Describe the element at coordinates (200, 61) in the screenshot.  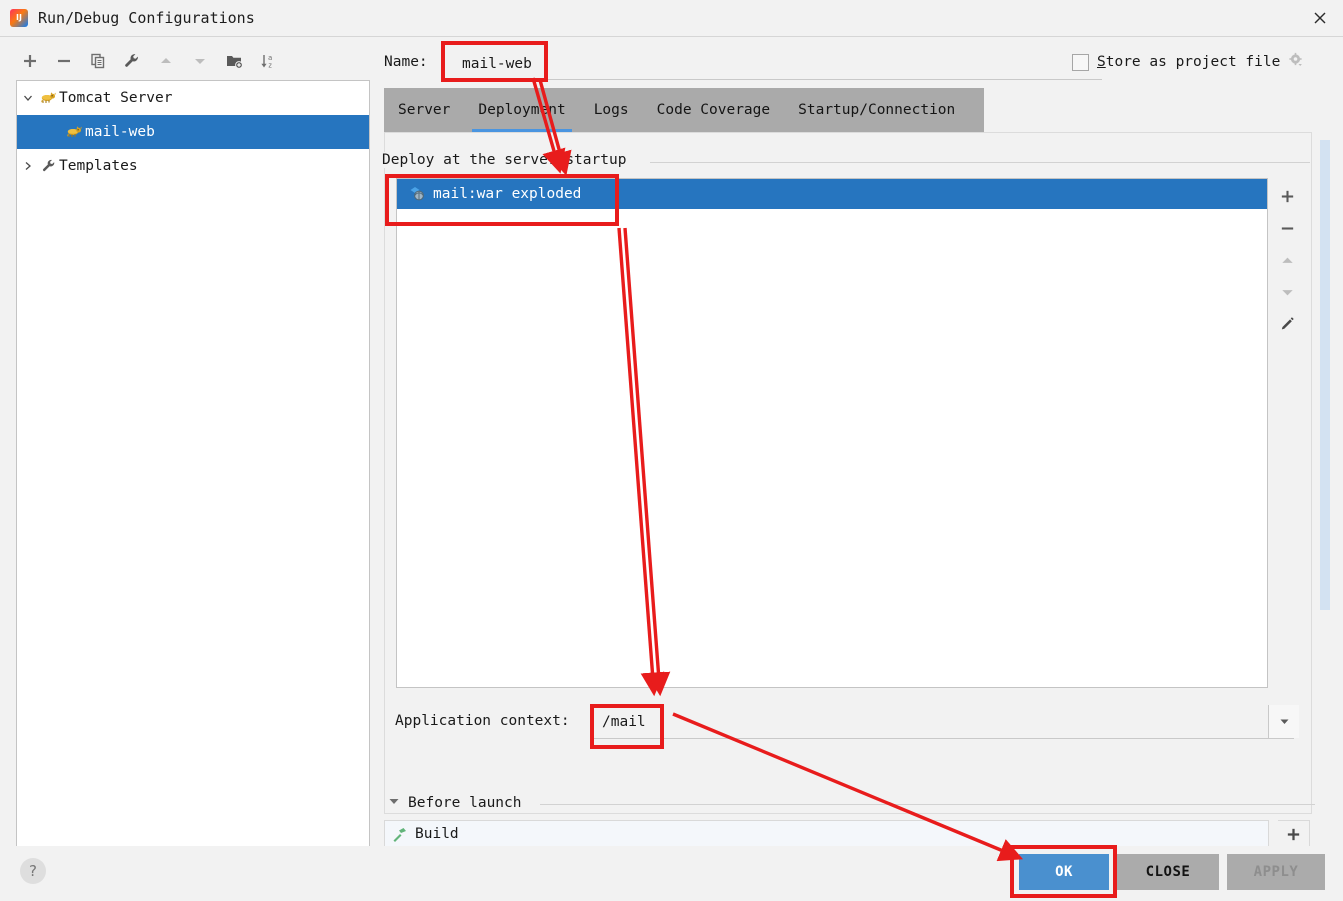
I see `move-down-button` at that location.